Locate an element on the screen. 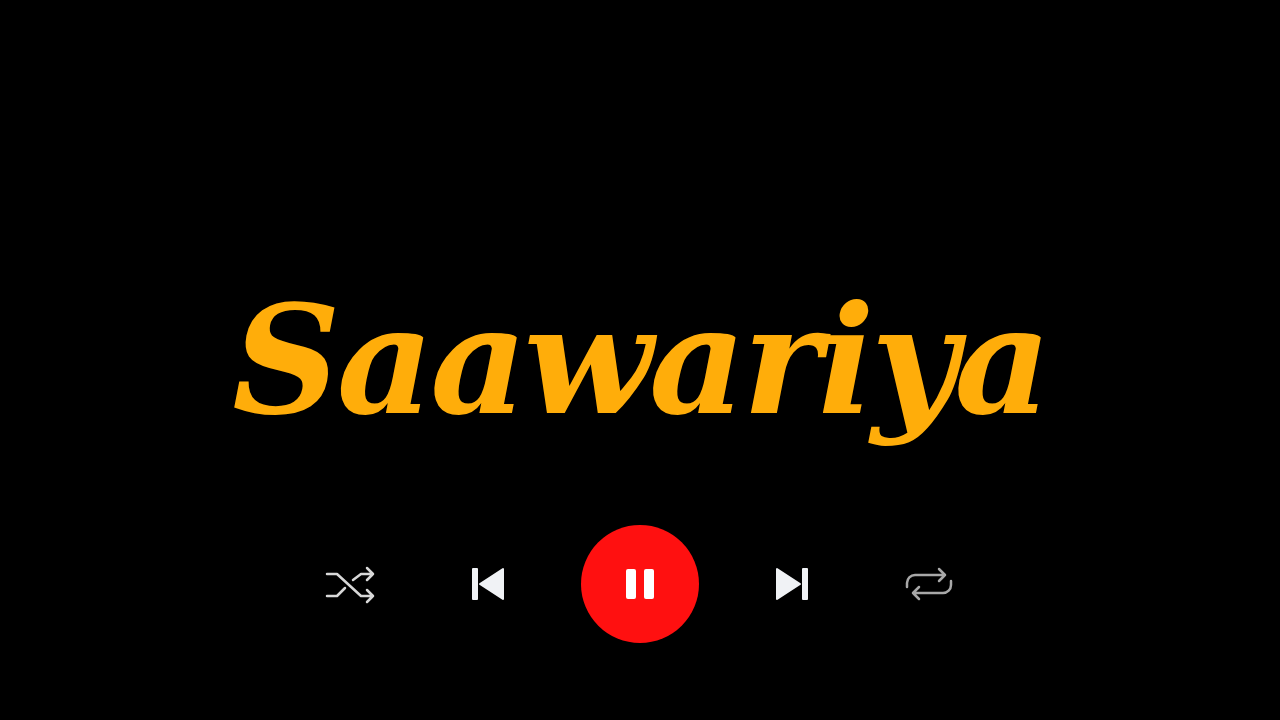  repeat-icon is located at coordinates (929, 584).